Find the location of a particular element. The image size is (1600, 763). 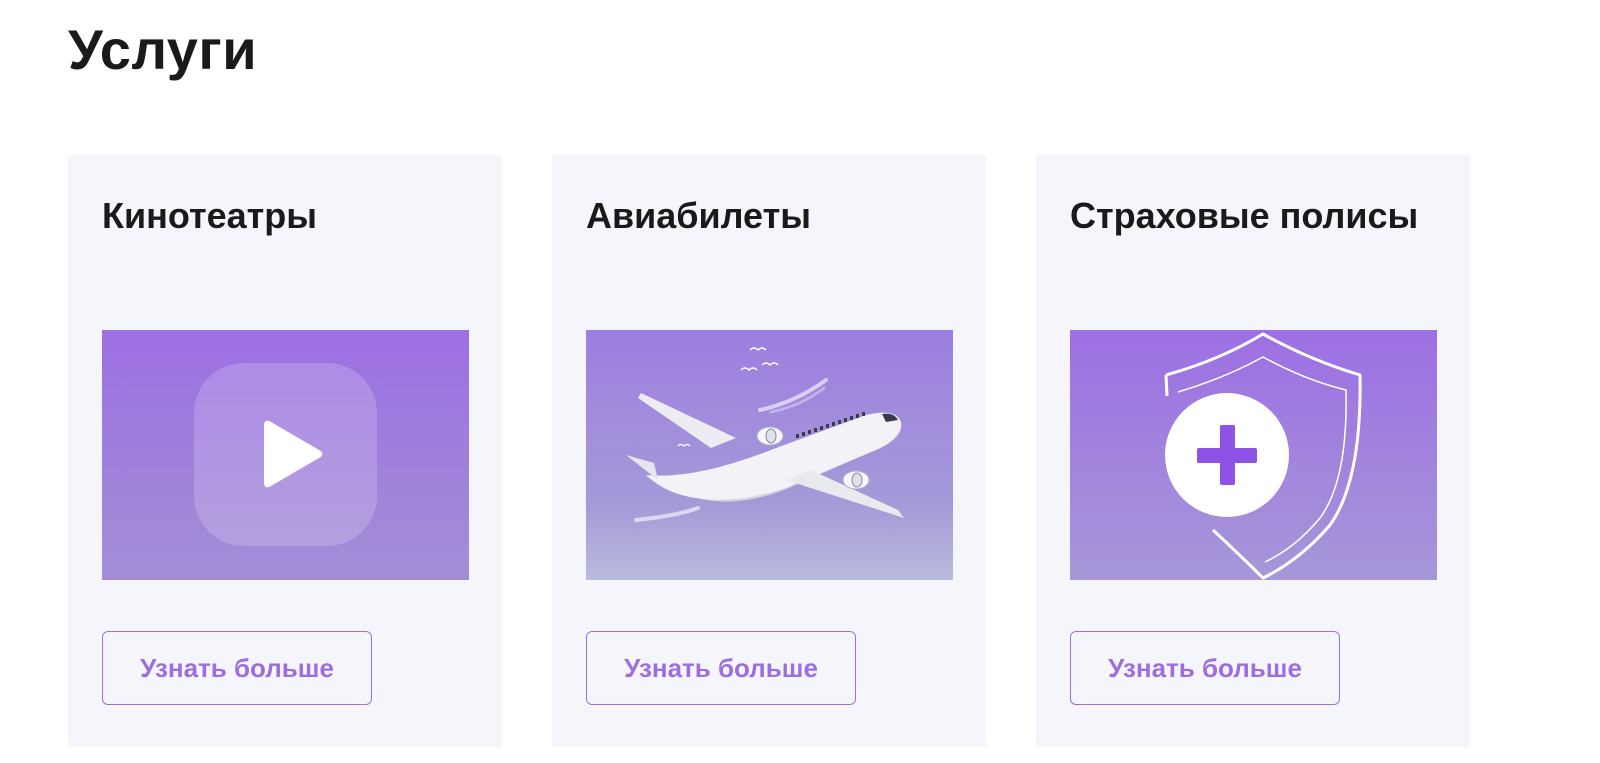

card-title: Авиабилеты is located at coordinates (698, 215).